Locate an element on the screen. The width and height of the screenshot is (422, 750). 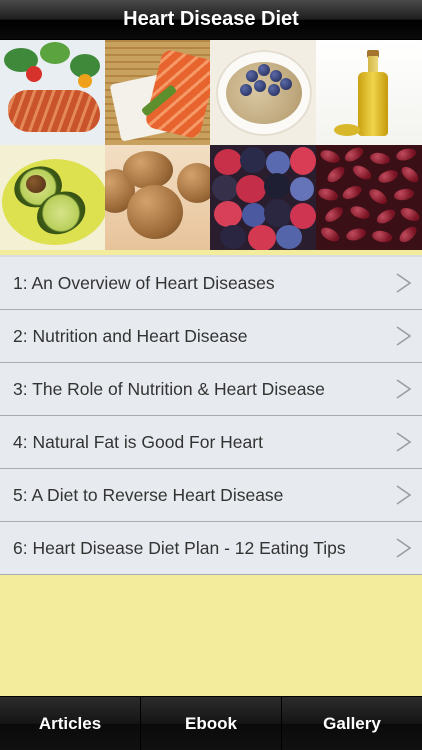
list-item-2: 2: Nutrition and Heart Disease is located at coordinates (211, 336).